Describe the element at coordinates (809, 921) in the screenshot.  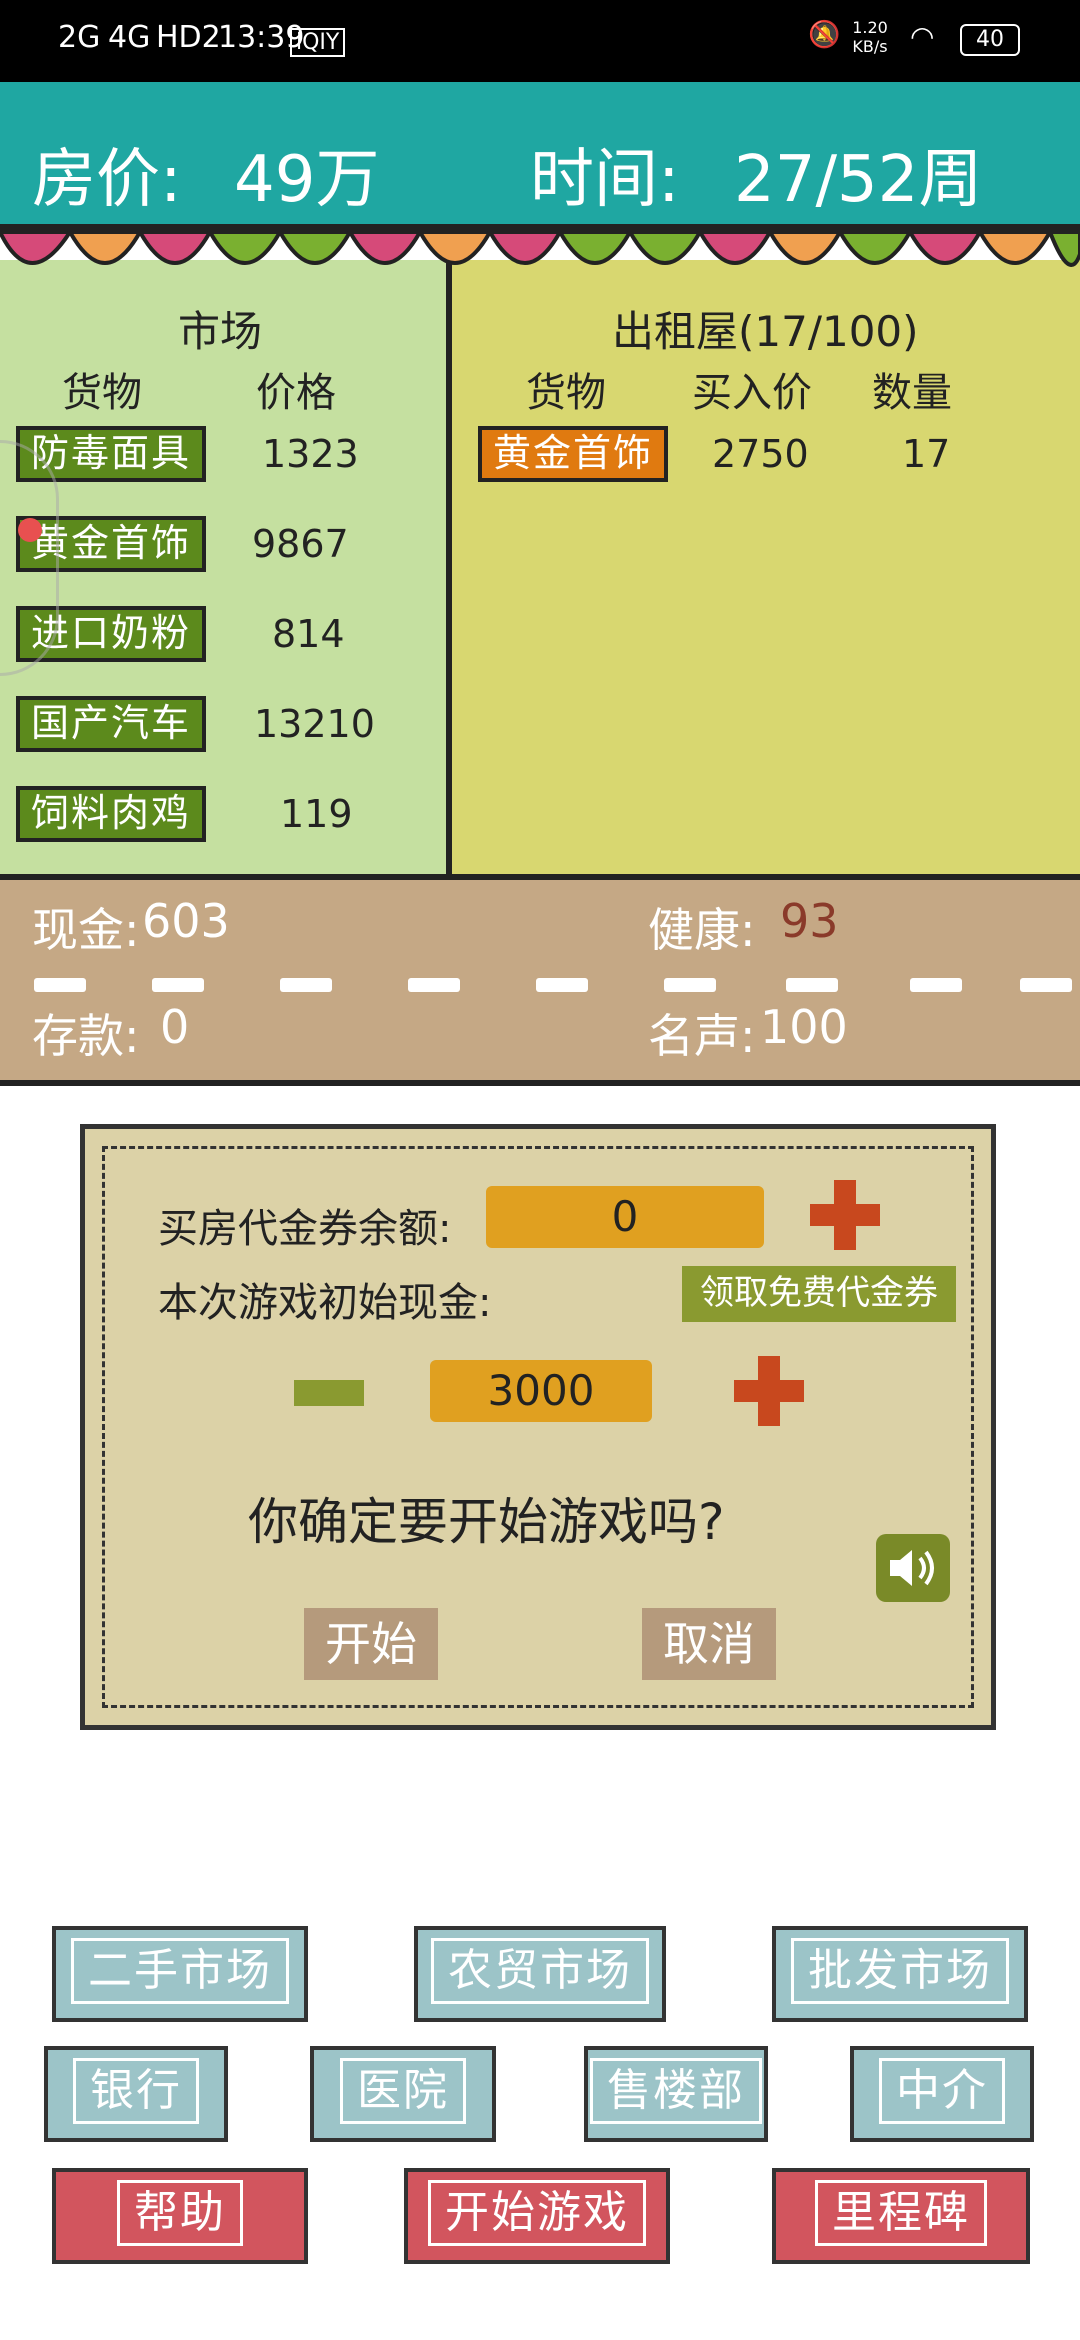
I see `health-value: 93` at that location.